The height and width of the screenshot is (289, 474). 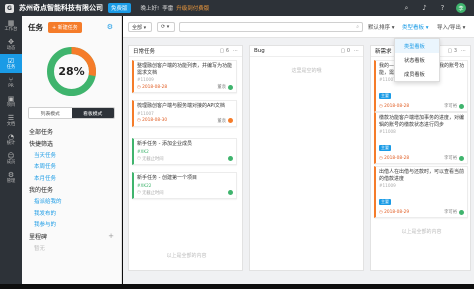 I want to click on board-type-dropdown: 类型看板 状态看板 成员看板, so click(x=417, y=60).